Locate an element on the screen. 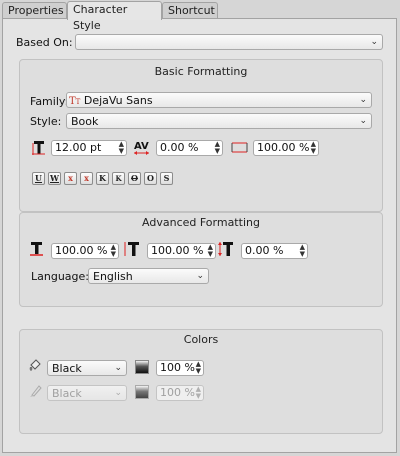 This screenshot has width=400, height=456. stroke-color-select: Black ⌄ is located at coordinates (87, 393).